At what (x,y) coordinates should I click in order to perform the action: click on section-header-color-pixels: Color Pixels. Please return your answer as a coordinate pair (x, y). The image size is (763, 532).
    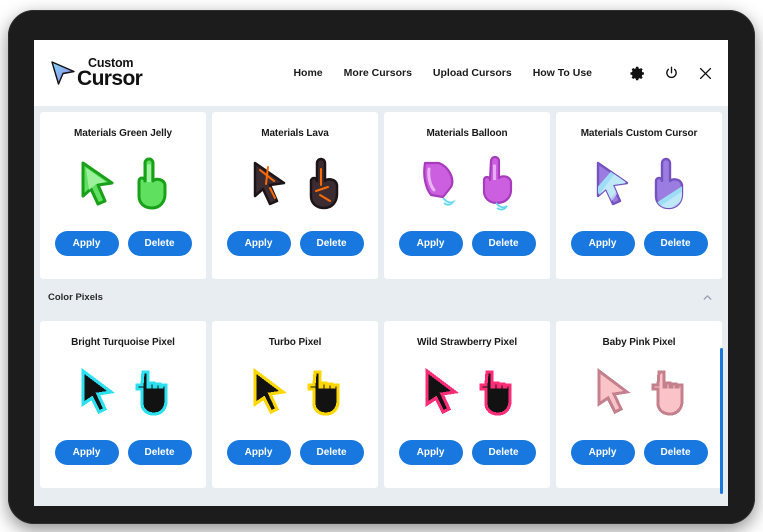
    Looking at the image, I should click on (381, 297).